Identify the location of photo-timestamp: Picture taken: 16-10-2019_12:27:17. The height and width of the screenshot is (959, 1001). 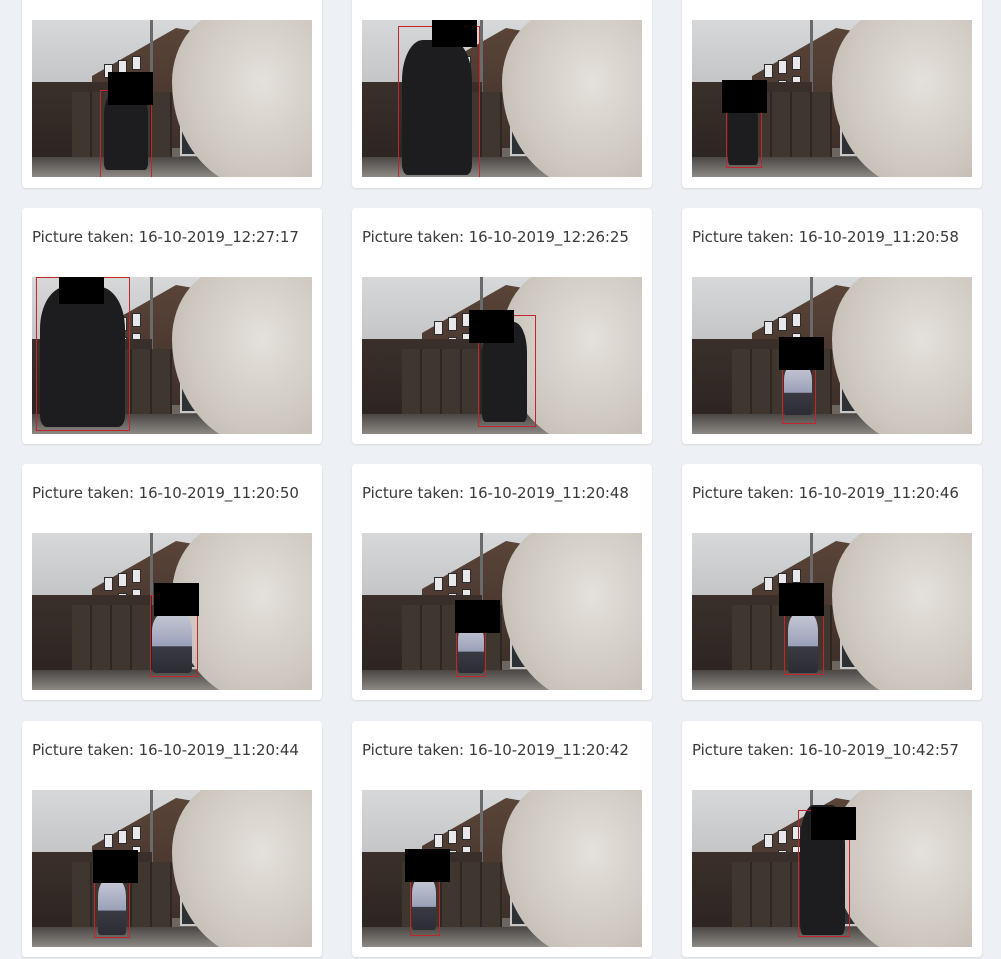
(165, 237).